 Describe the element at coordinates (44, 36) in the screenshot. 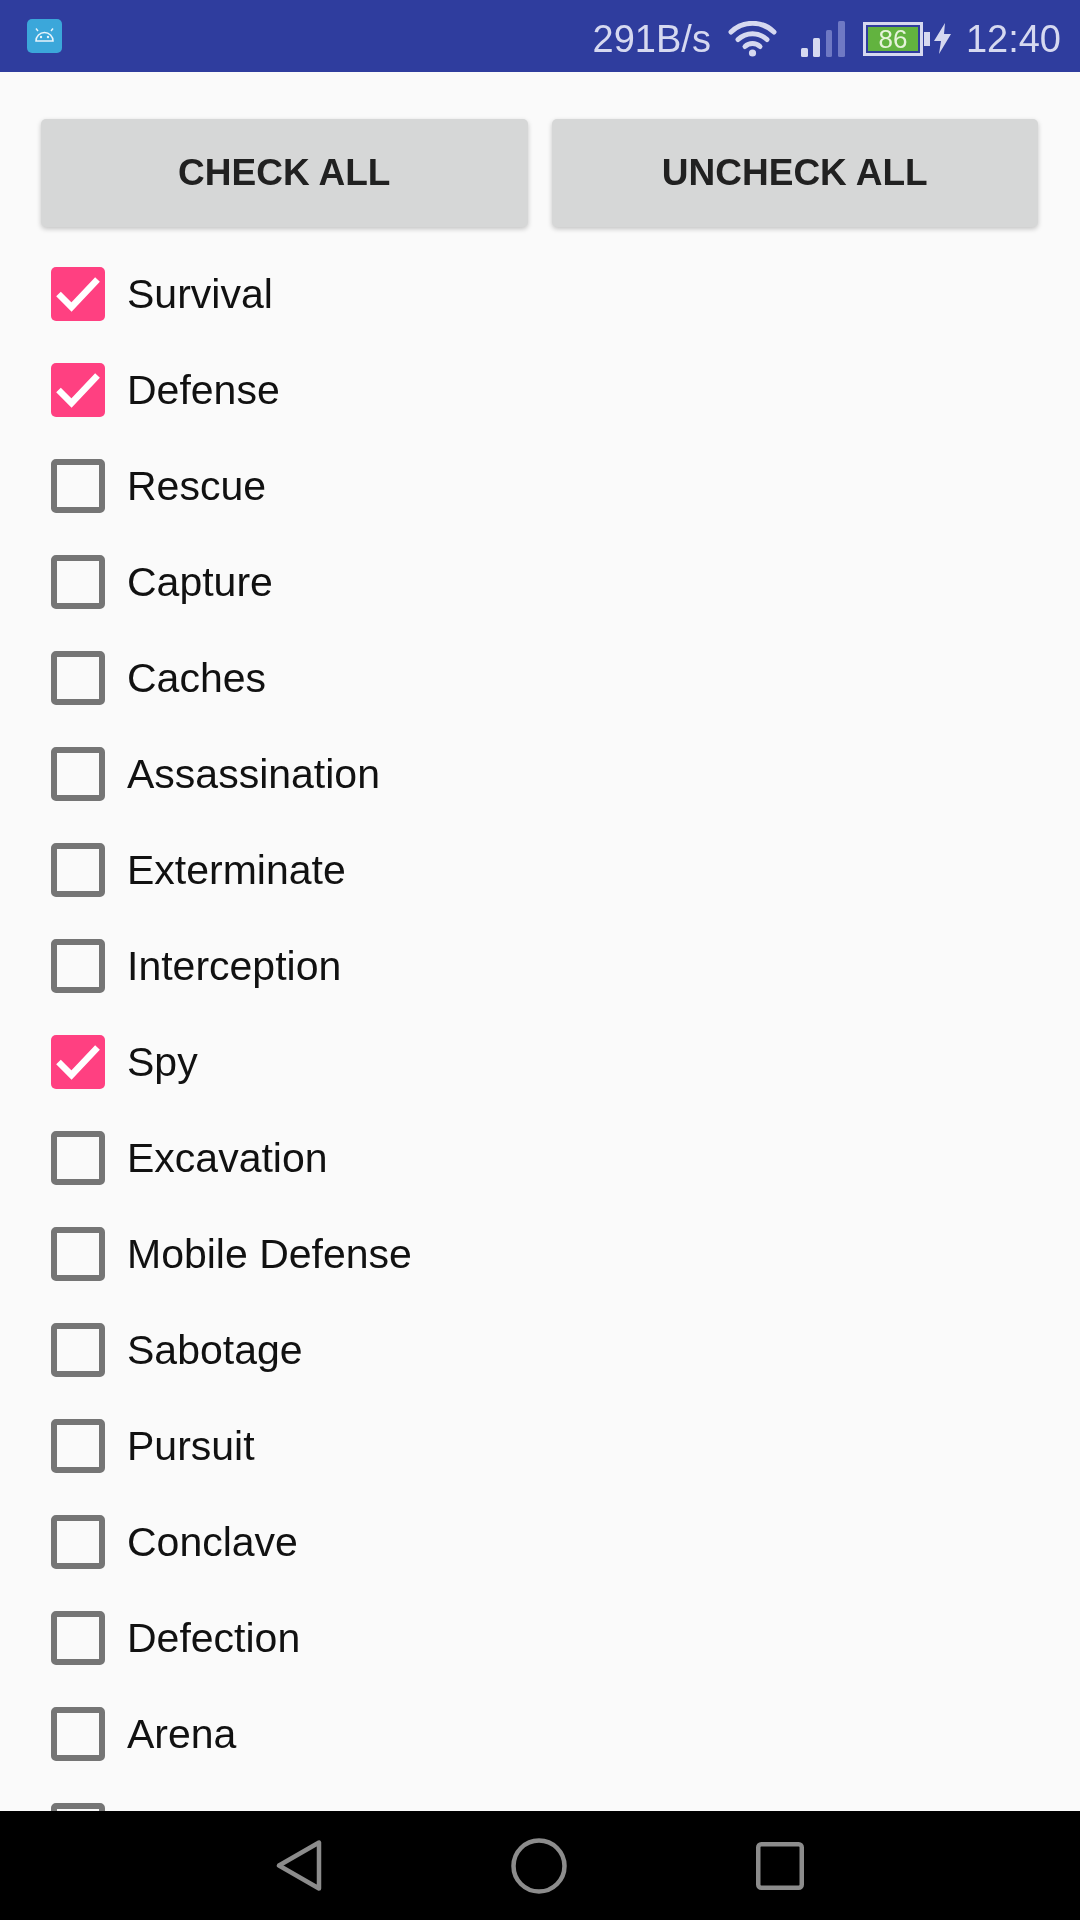

I see `robot-icon` at that location.